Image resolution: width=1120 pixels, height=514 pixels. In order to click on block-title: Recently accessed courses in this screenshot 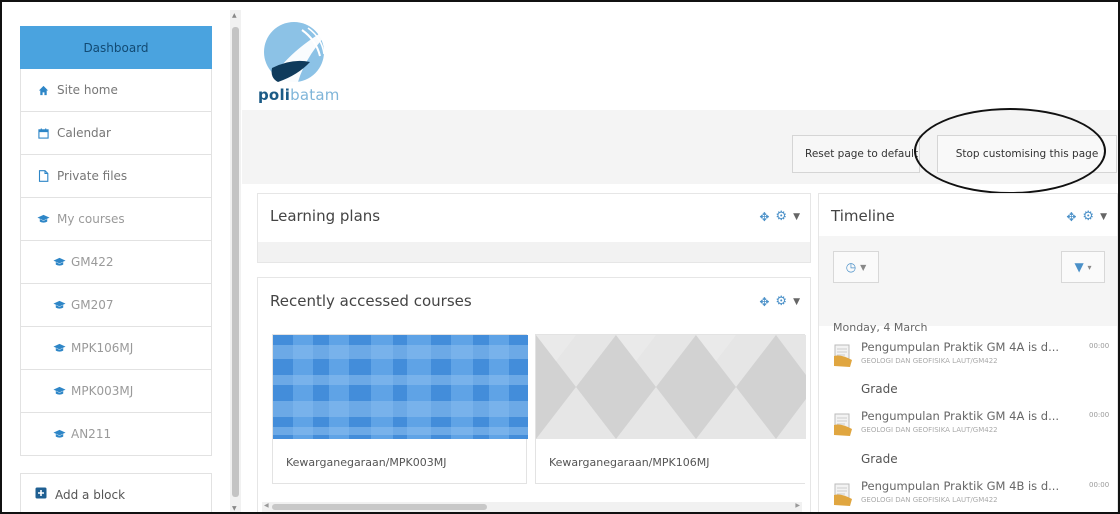, I will do `click(371, 301)`.